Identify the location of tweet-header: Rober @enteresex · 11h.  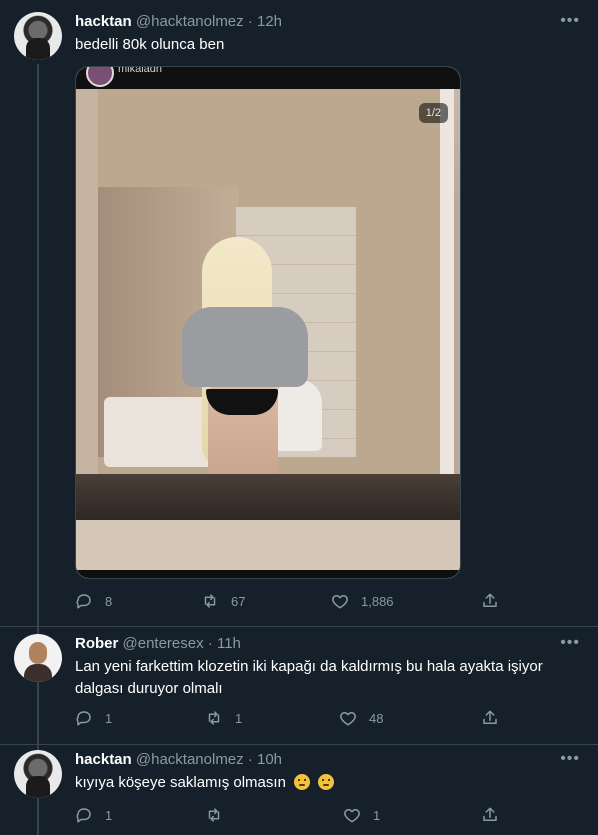
(158, 644).